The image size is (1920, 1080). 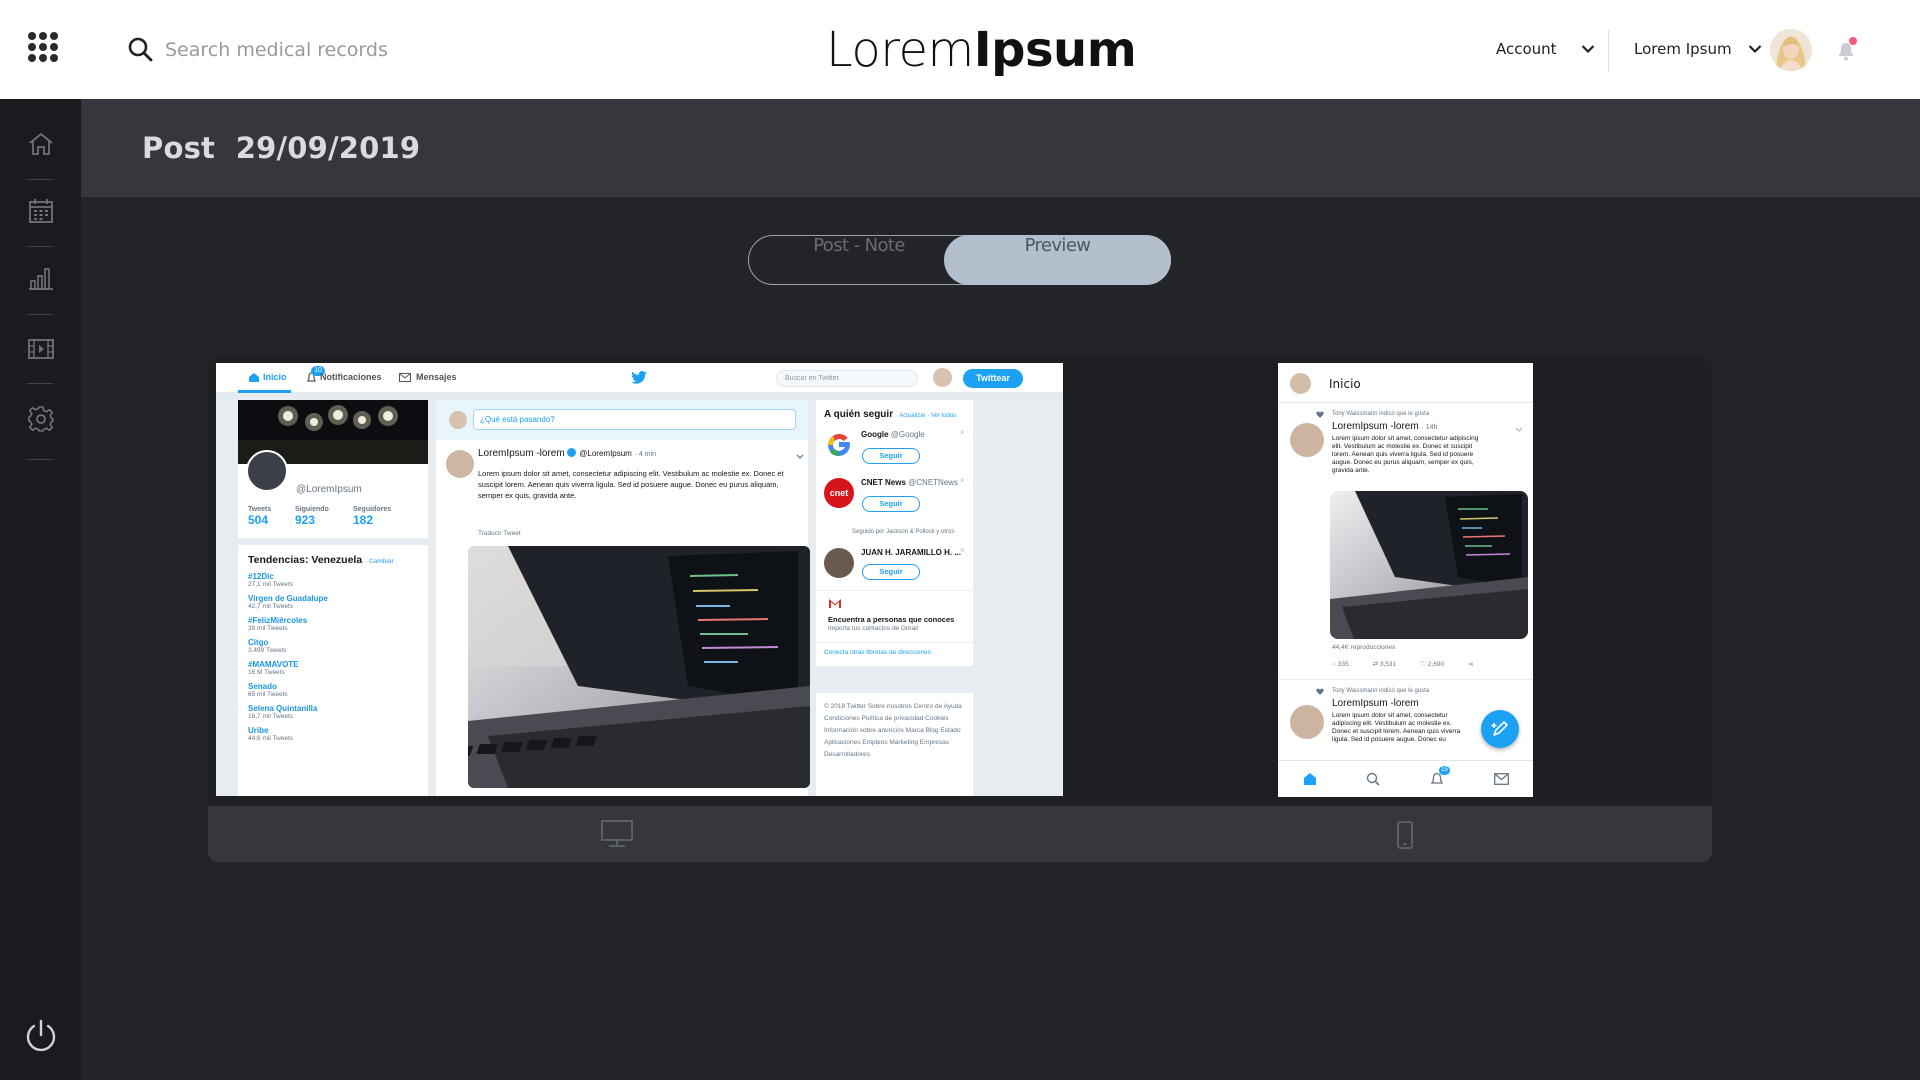 I want to click on calendar-icon, so click(x=41, y=211).